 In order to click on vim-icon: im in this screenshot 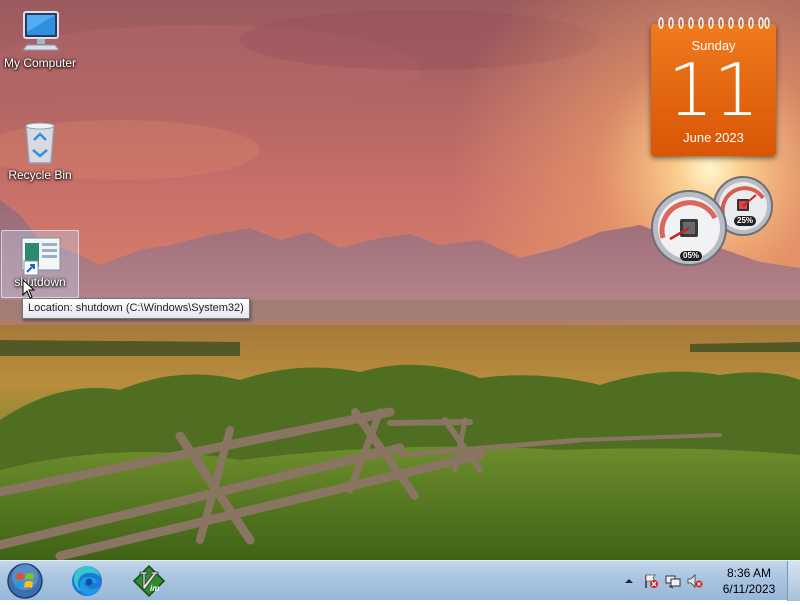, I will do `click(149, 581)`.